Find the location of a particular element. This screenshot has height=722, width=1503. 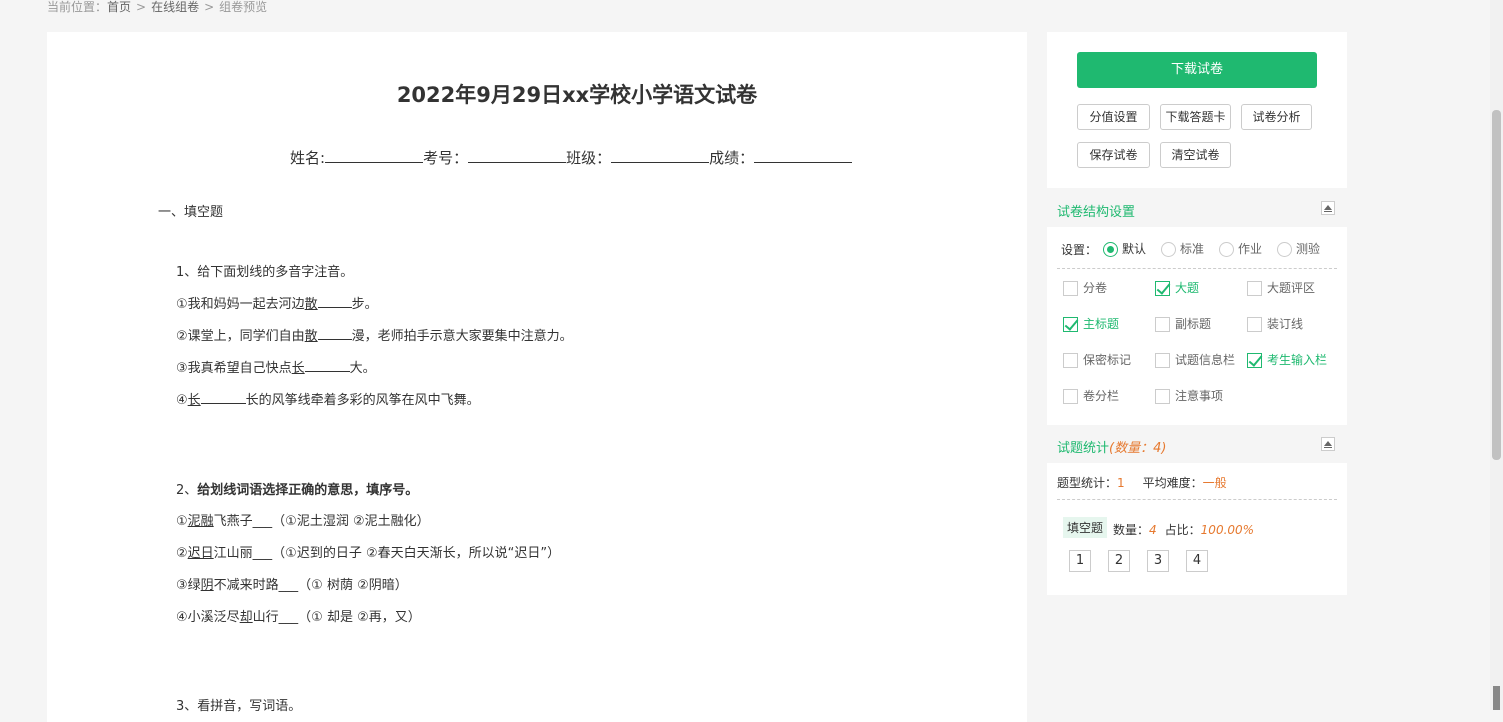

checkbox-paper-columns: 卷分栏 is located at coordinates (1091, 395).